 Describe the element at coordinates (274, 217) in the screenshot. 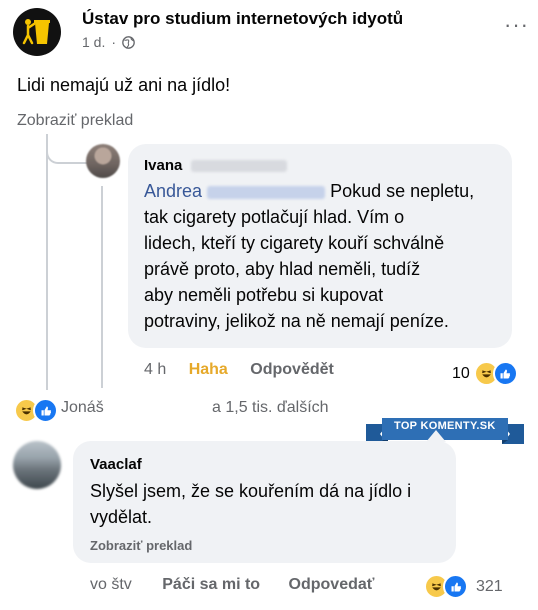

I see `reply-text-line: tak cigarety potlačují hlad. Vím o` at that location.